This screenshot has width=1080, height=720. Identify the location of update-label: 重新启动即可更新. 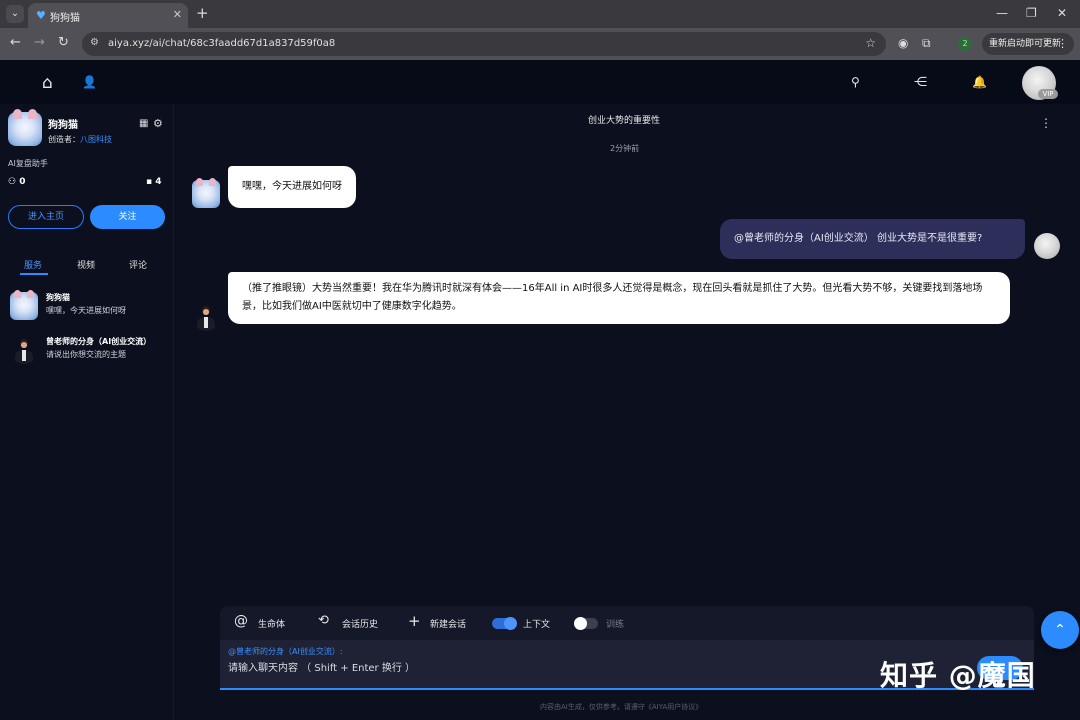
(1025, 44).